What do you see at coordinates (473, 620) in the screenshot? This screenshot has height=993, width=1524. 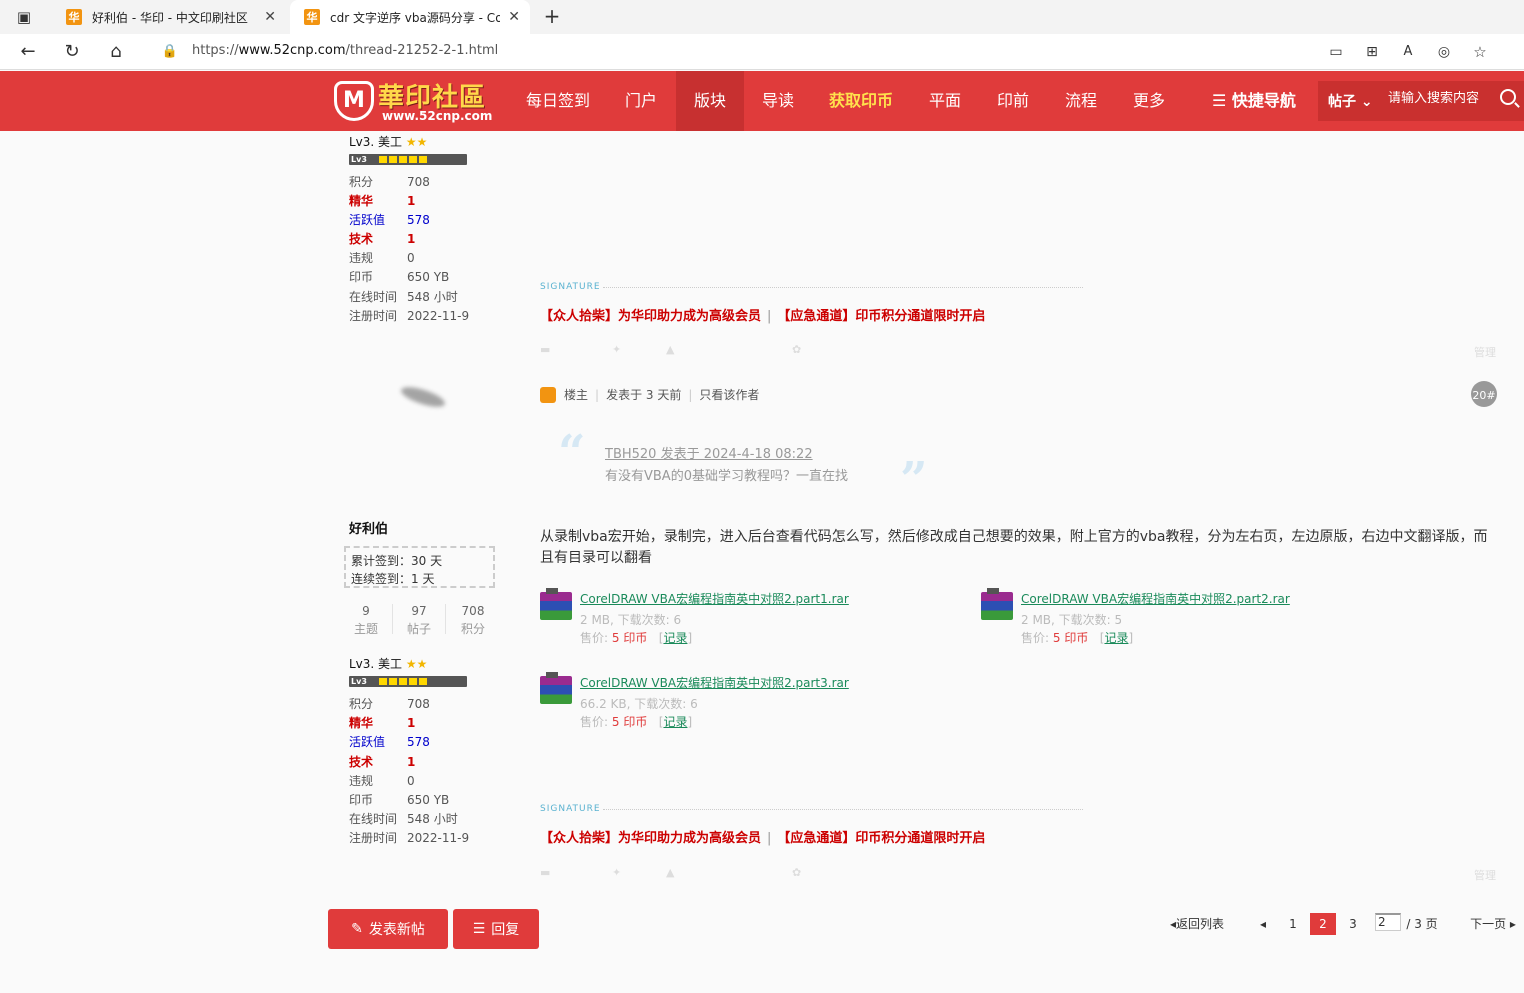 I see `counter-points: 708 积分` at bounding box center [473, 620].